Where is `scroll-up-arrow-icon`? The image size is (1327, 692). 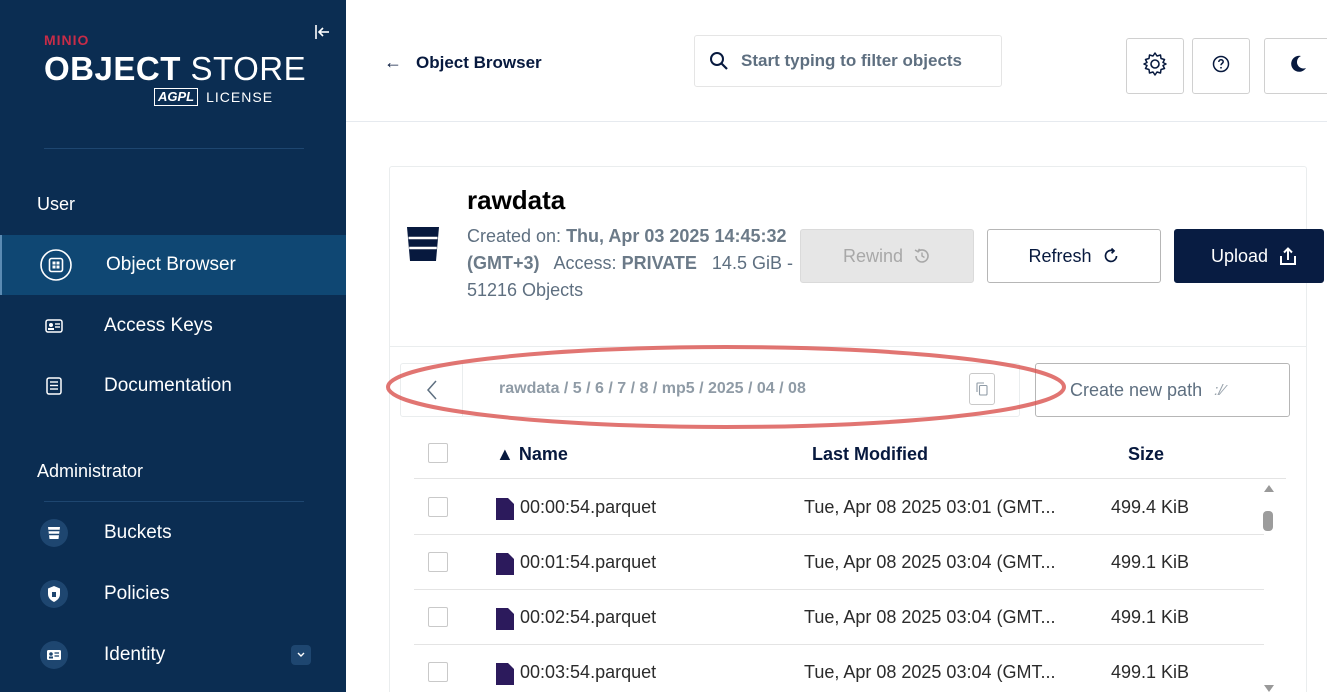 scroll-up-arrow-icon is located at coordinates (1269, 488).